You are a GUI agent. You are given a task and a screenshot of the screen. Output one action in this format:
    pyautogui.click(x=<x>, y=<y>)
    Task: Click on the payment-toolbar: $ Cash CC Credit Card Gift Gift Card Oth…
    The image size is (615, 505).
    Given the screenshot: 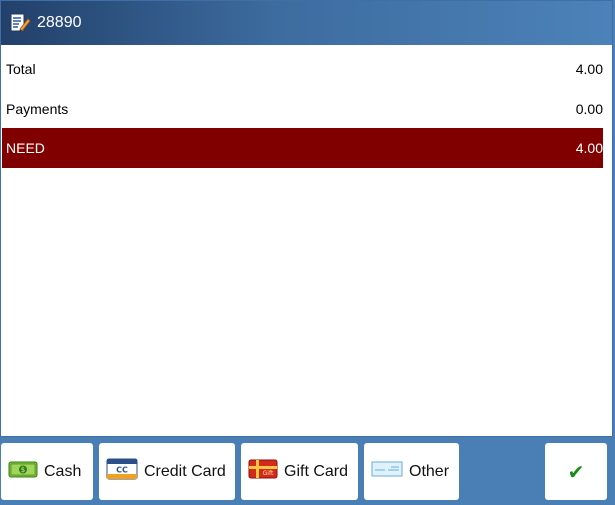 What is the action you would take?
    pyautogui.click(x=307, y=471)
    